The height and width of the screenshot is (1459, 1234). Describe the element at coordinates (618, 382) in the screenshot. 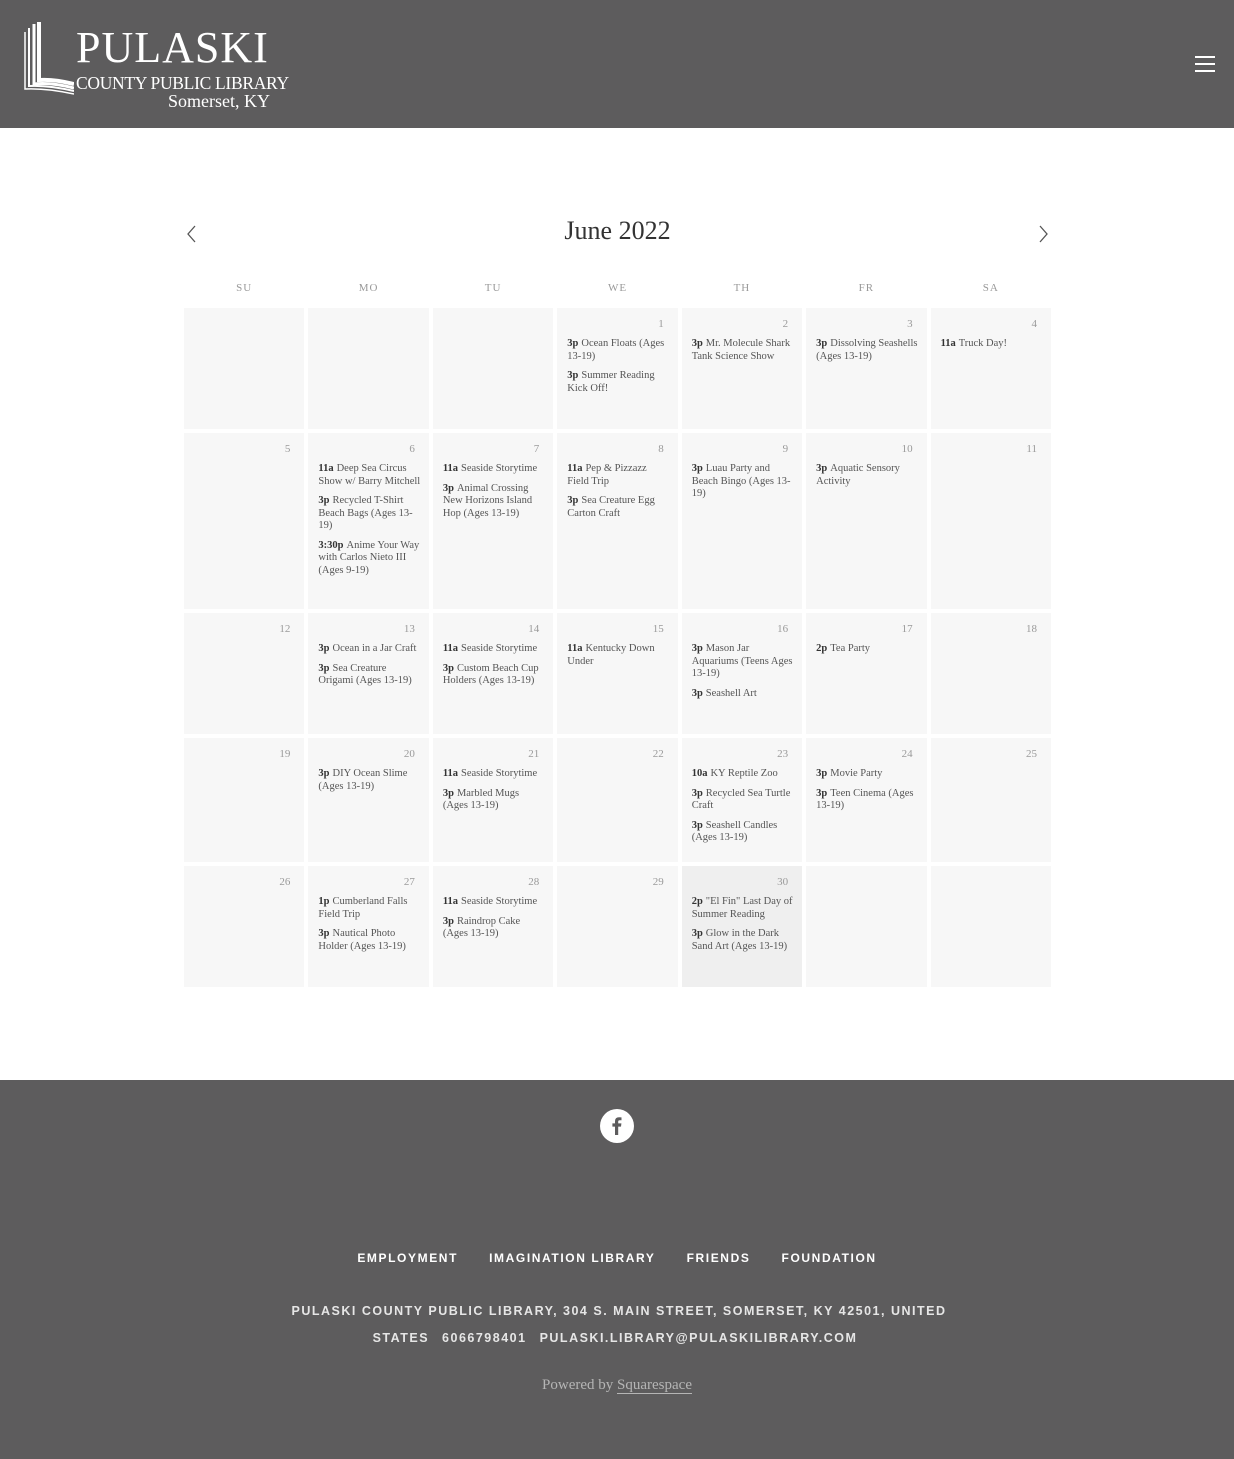

I see `calendar-event: 3p Summer Reading Kick Off!` at that location.